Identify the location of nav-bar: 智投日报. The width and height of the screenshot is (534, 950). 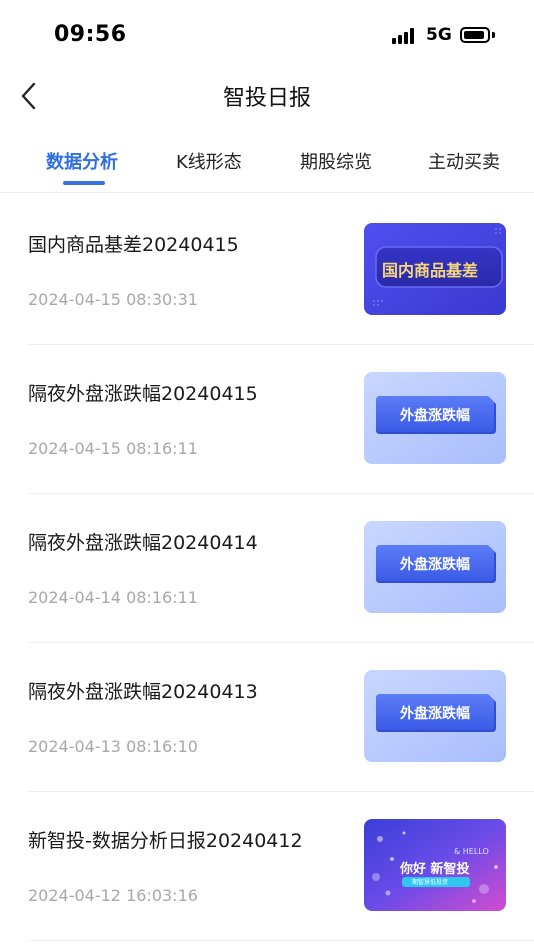
(267, 96).